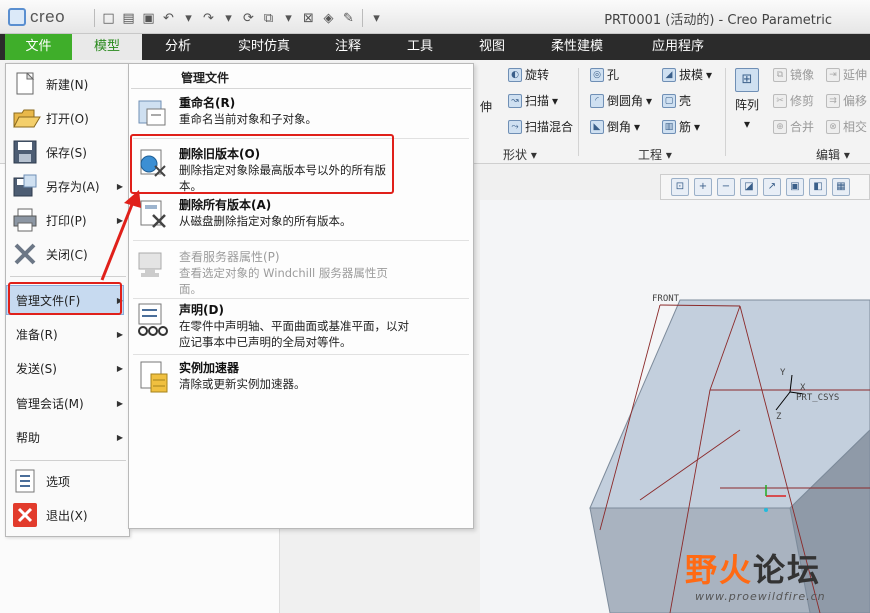 The height and width of the screenshot is (613, 870). What do you see at coordinates (69, 84) in the screenshot?
I see `file-menu-new: 新建(N)` at bounding box center [69, 84].